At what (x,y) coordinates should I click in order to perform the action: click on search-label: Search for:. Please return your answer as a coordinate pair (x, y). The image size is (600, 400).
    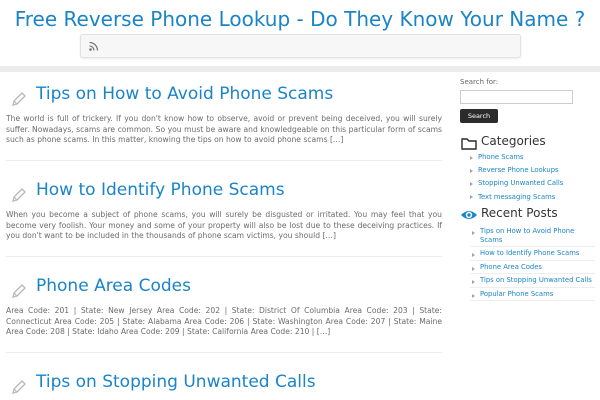
    Looking at the image, I should click on (479, 82).